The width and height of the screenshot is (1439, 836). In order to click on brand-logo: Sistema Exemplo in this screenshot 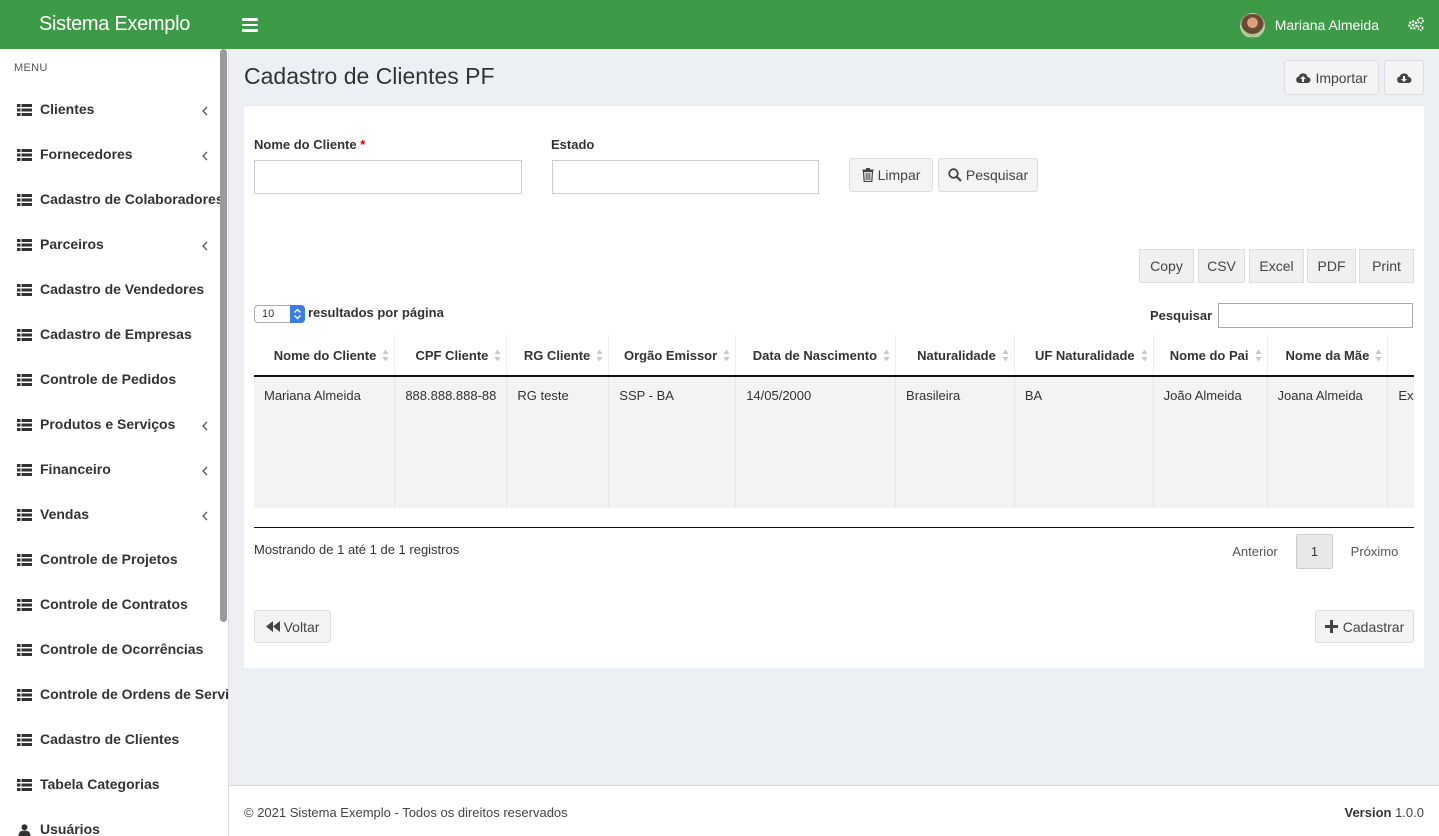, I will do `click(114, 24)`.